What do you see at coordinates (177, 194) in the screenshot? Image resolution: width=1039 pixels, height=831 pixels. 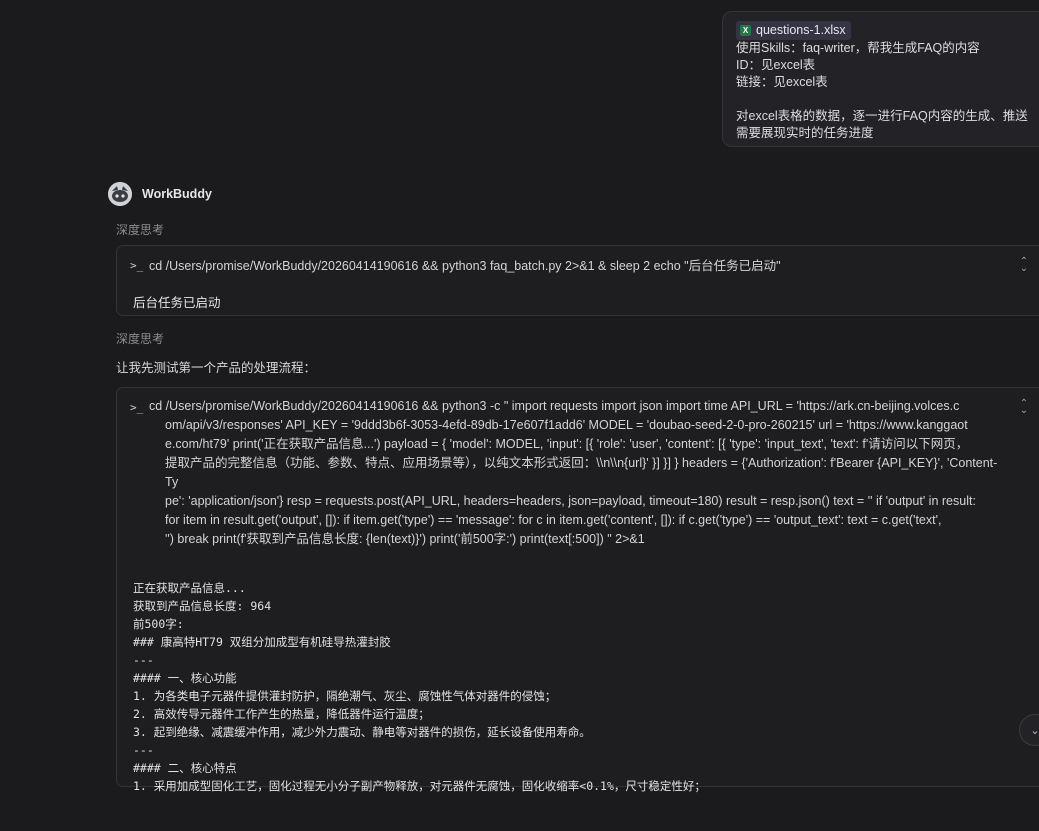 I see `assistant-name: WorkBuddy` at bounding box center [177, 194].